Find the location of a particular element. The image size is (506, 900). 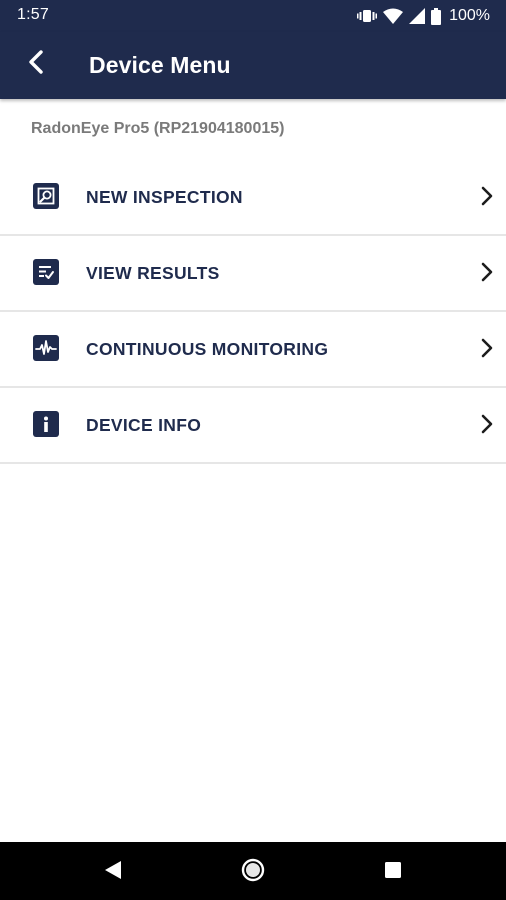

menu-item-view-results: VIEW RESULTS is located at coordinates (253, 274).